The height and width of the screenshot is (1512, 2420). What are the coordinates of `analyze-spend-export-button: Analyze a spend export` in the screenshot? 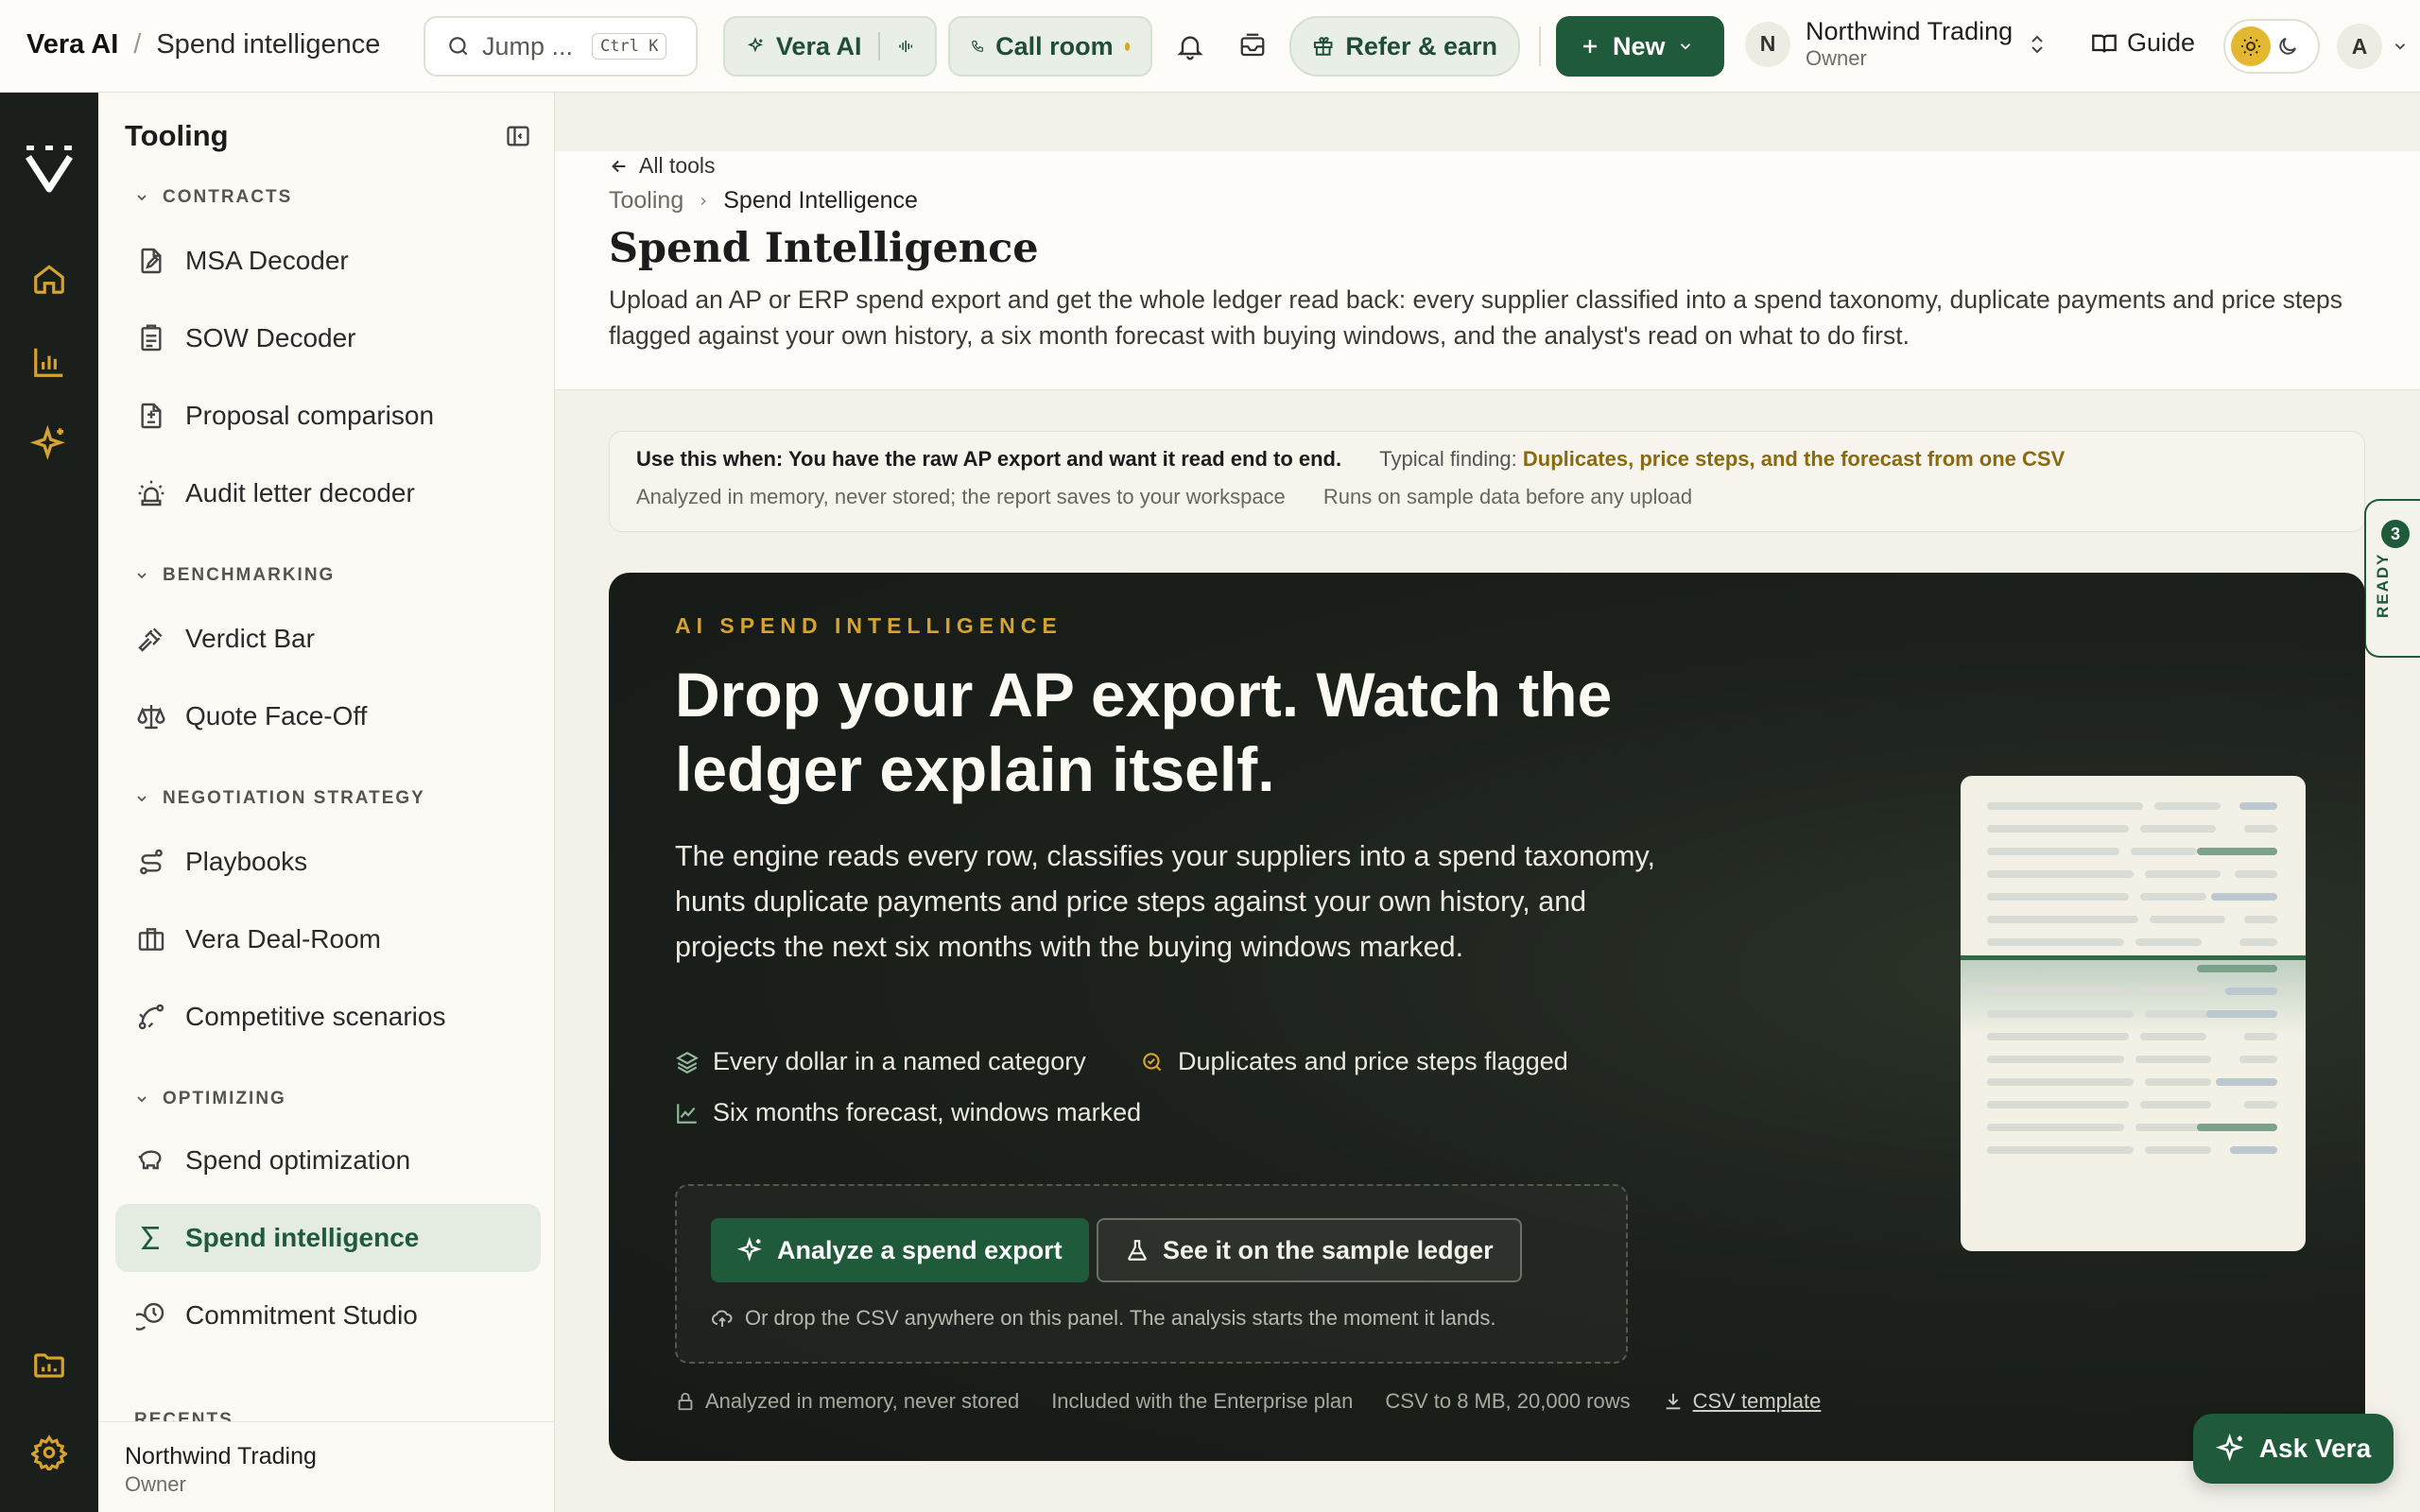 It's located at (900, 1250).